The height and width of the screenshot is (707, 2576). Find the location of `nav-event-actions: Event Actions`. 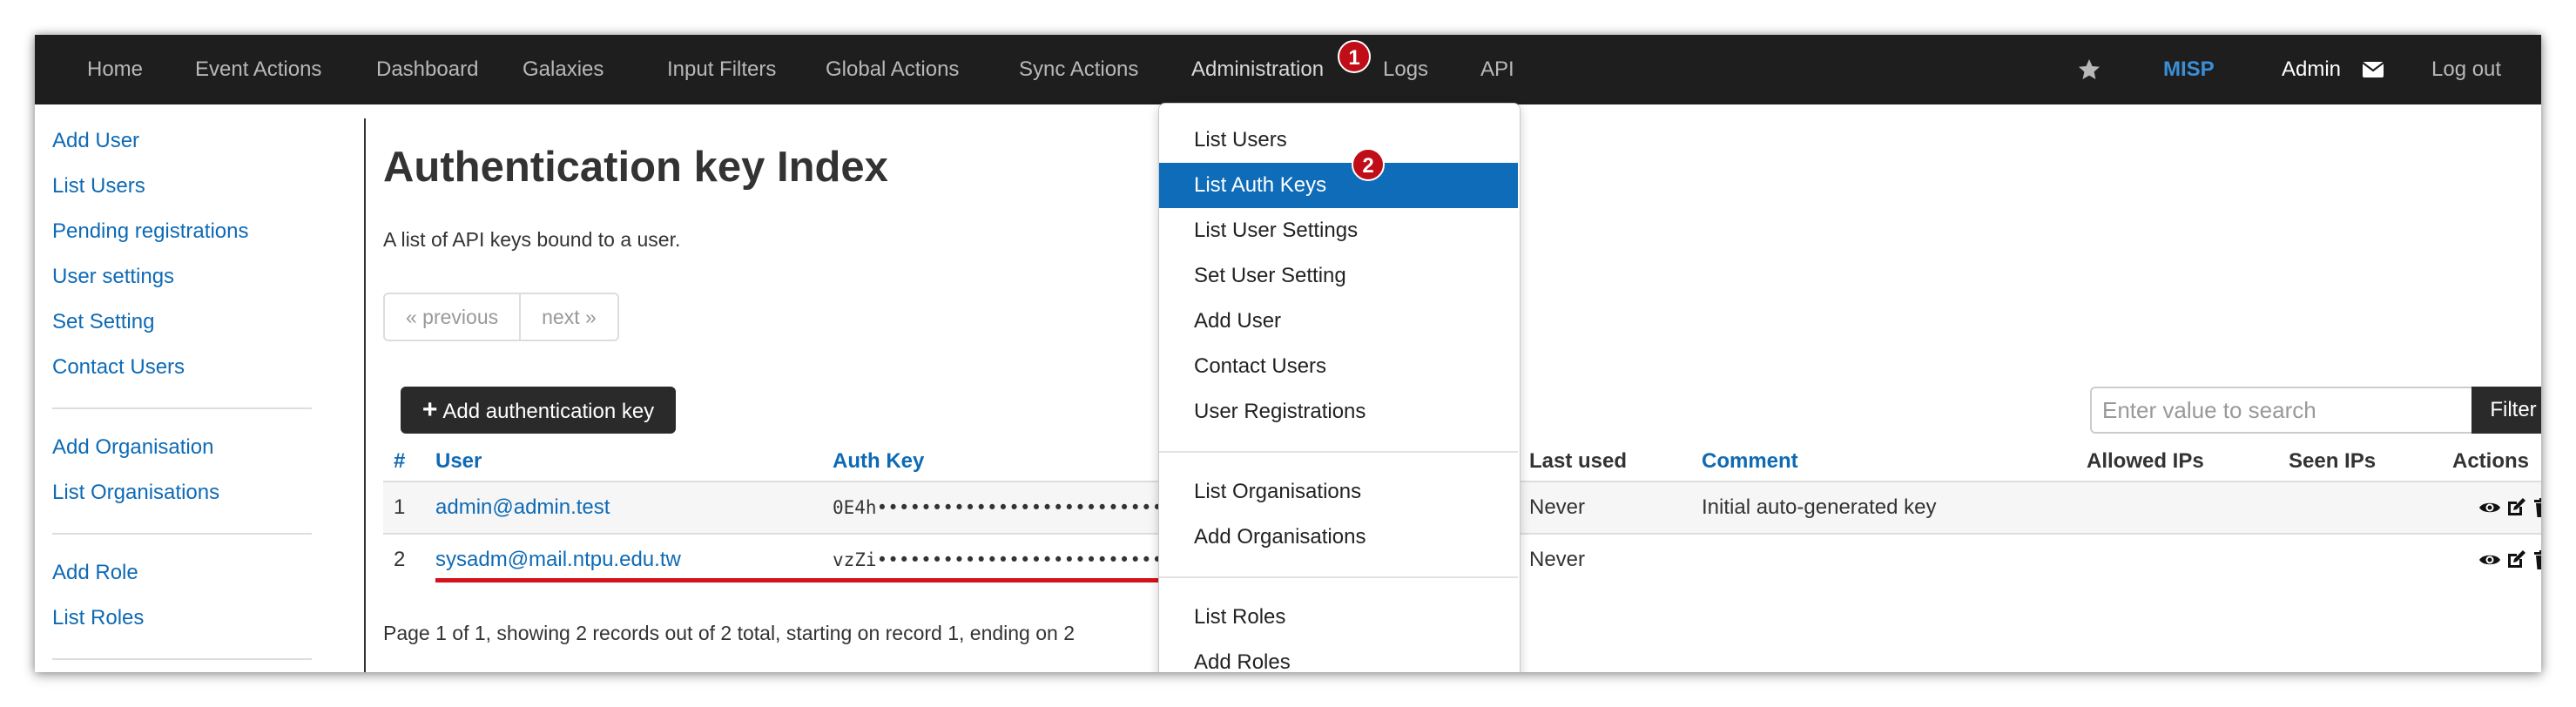

nav-event-actions: Event Actions is located at coordinates (258, 69).